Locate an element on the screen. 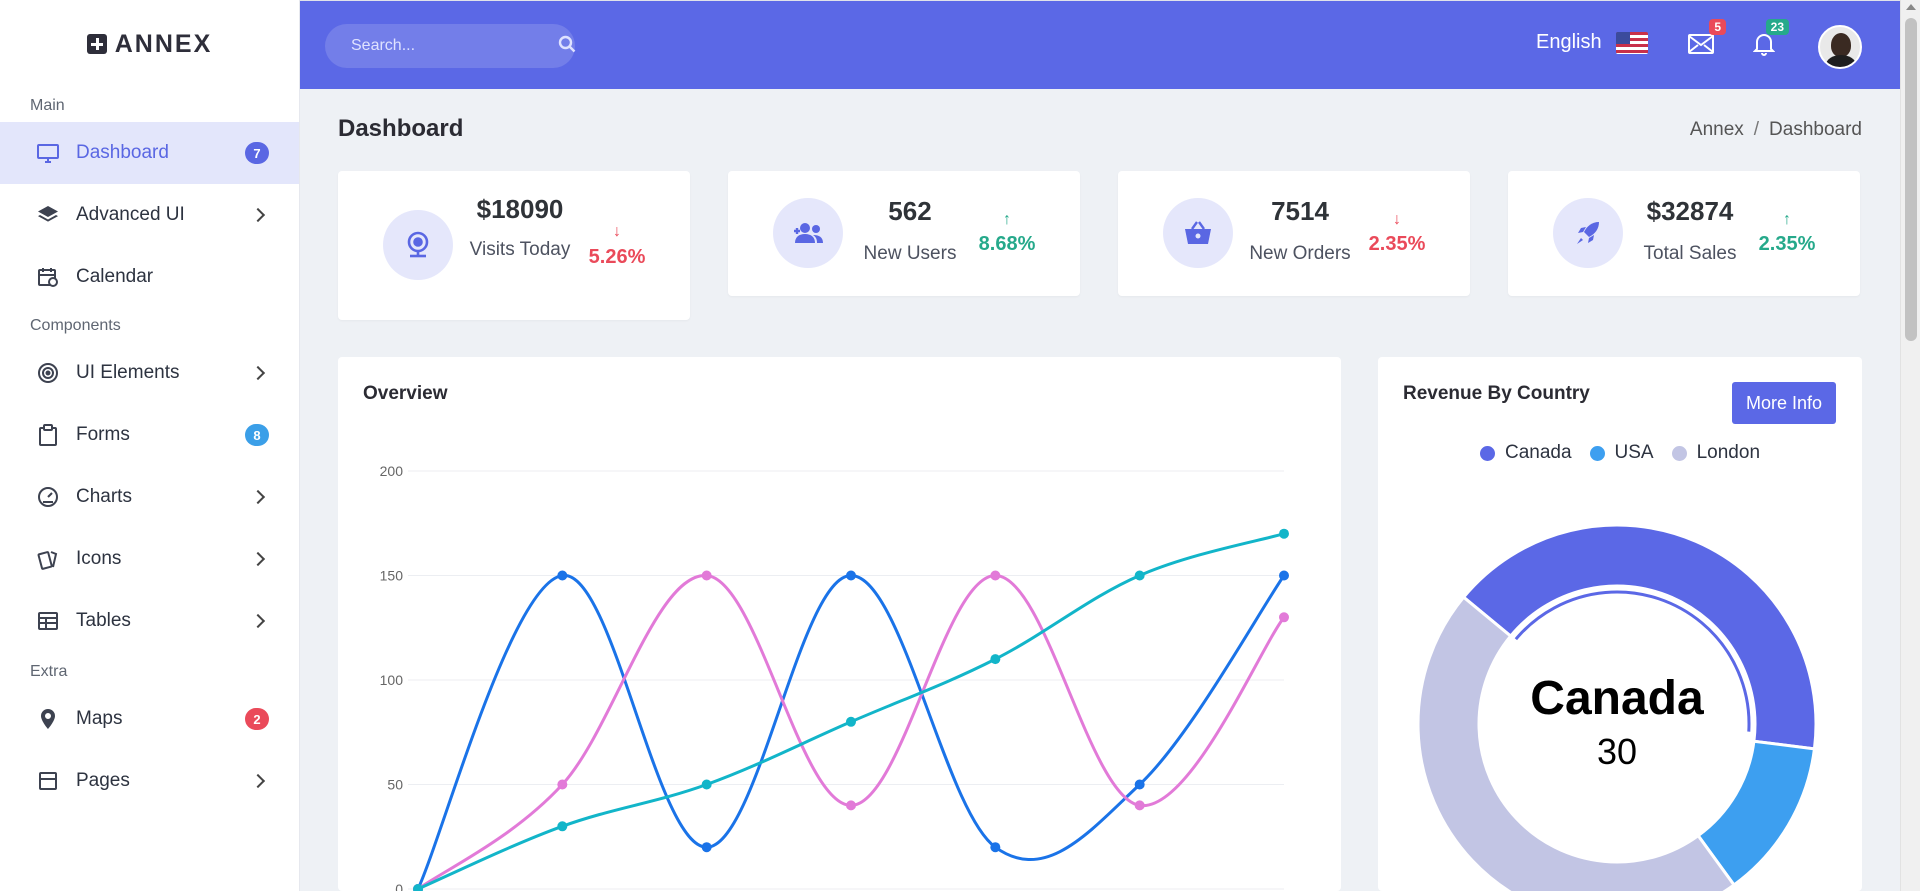 This screenshot has height=891, width=1920. y-tick-label: 50 is located at coordinates (395, 785).